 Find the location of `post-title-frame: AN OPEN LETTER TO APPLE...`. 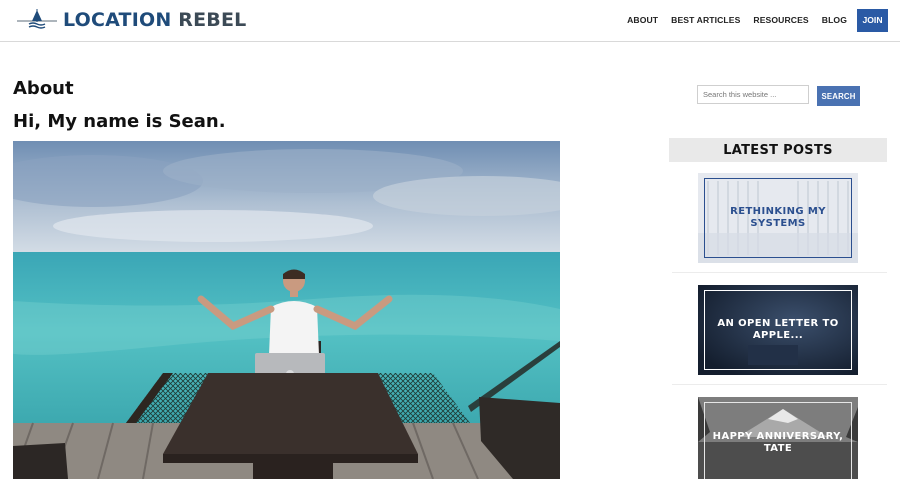

post-title-frame: AN OPEN LETTER TO APPLE... is located at coordinates (778, 330).